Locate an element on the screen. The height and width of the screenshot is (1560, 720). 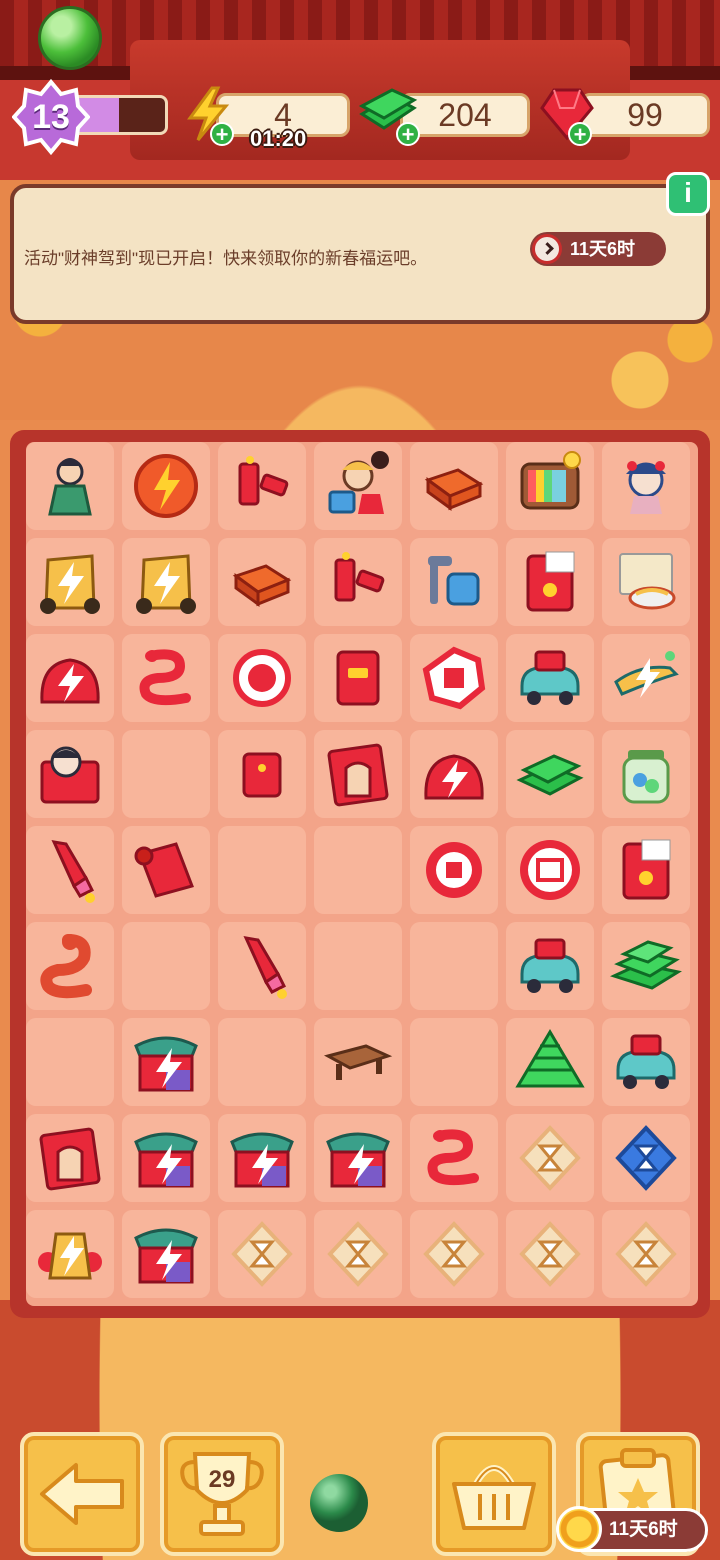
lantern-bag-gen-icon is located at coordinates (70, 678).